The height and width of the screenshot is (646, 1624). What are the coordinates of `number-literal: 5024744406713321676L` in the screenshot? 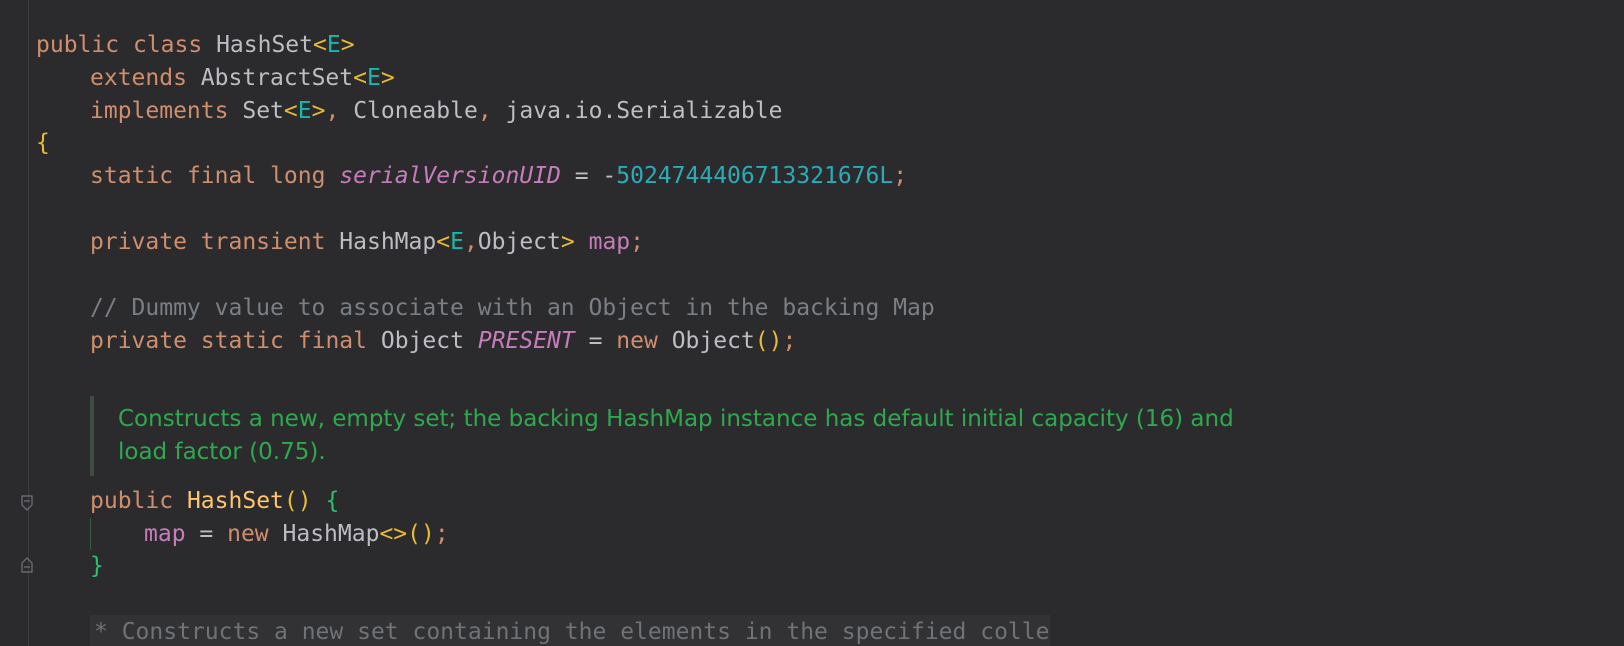 It's located at (755, 176).